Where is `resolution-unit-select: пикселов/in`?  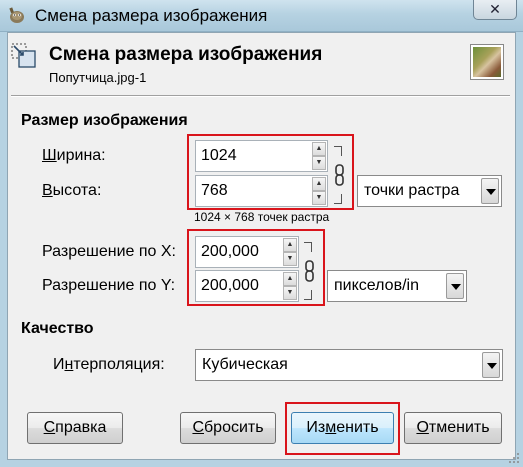
resolution-unit-select: пикселов/in is located at coordinates (397, 286).